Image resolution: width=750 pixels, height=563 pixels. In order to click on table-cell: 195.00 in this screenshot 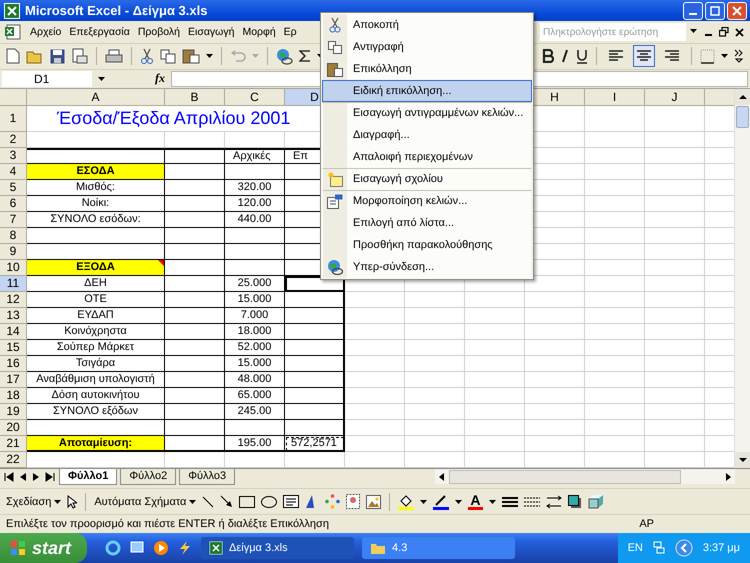, I will do `click(255, 444)`.